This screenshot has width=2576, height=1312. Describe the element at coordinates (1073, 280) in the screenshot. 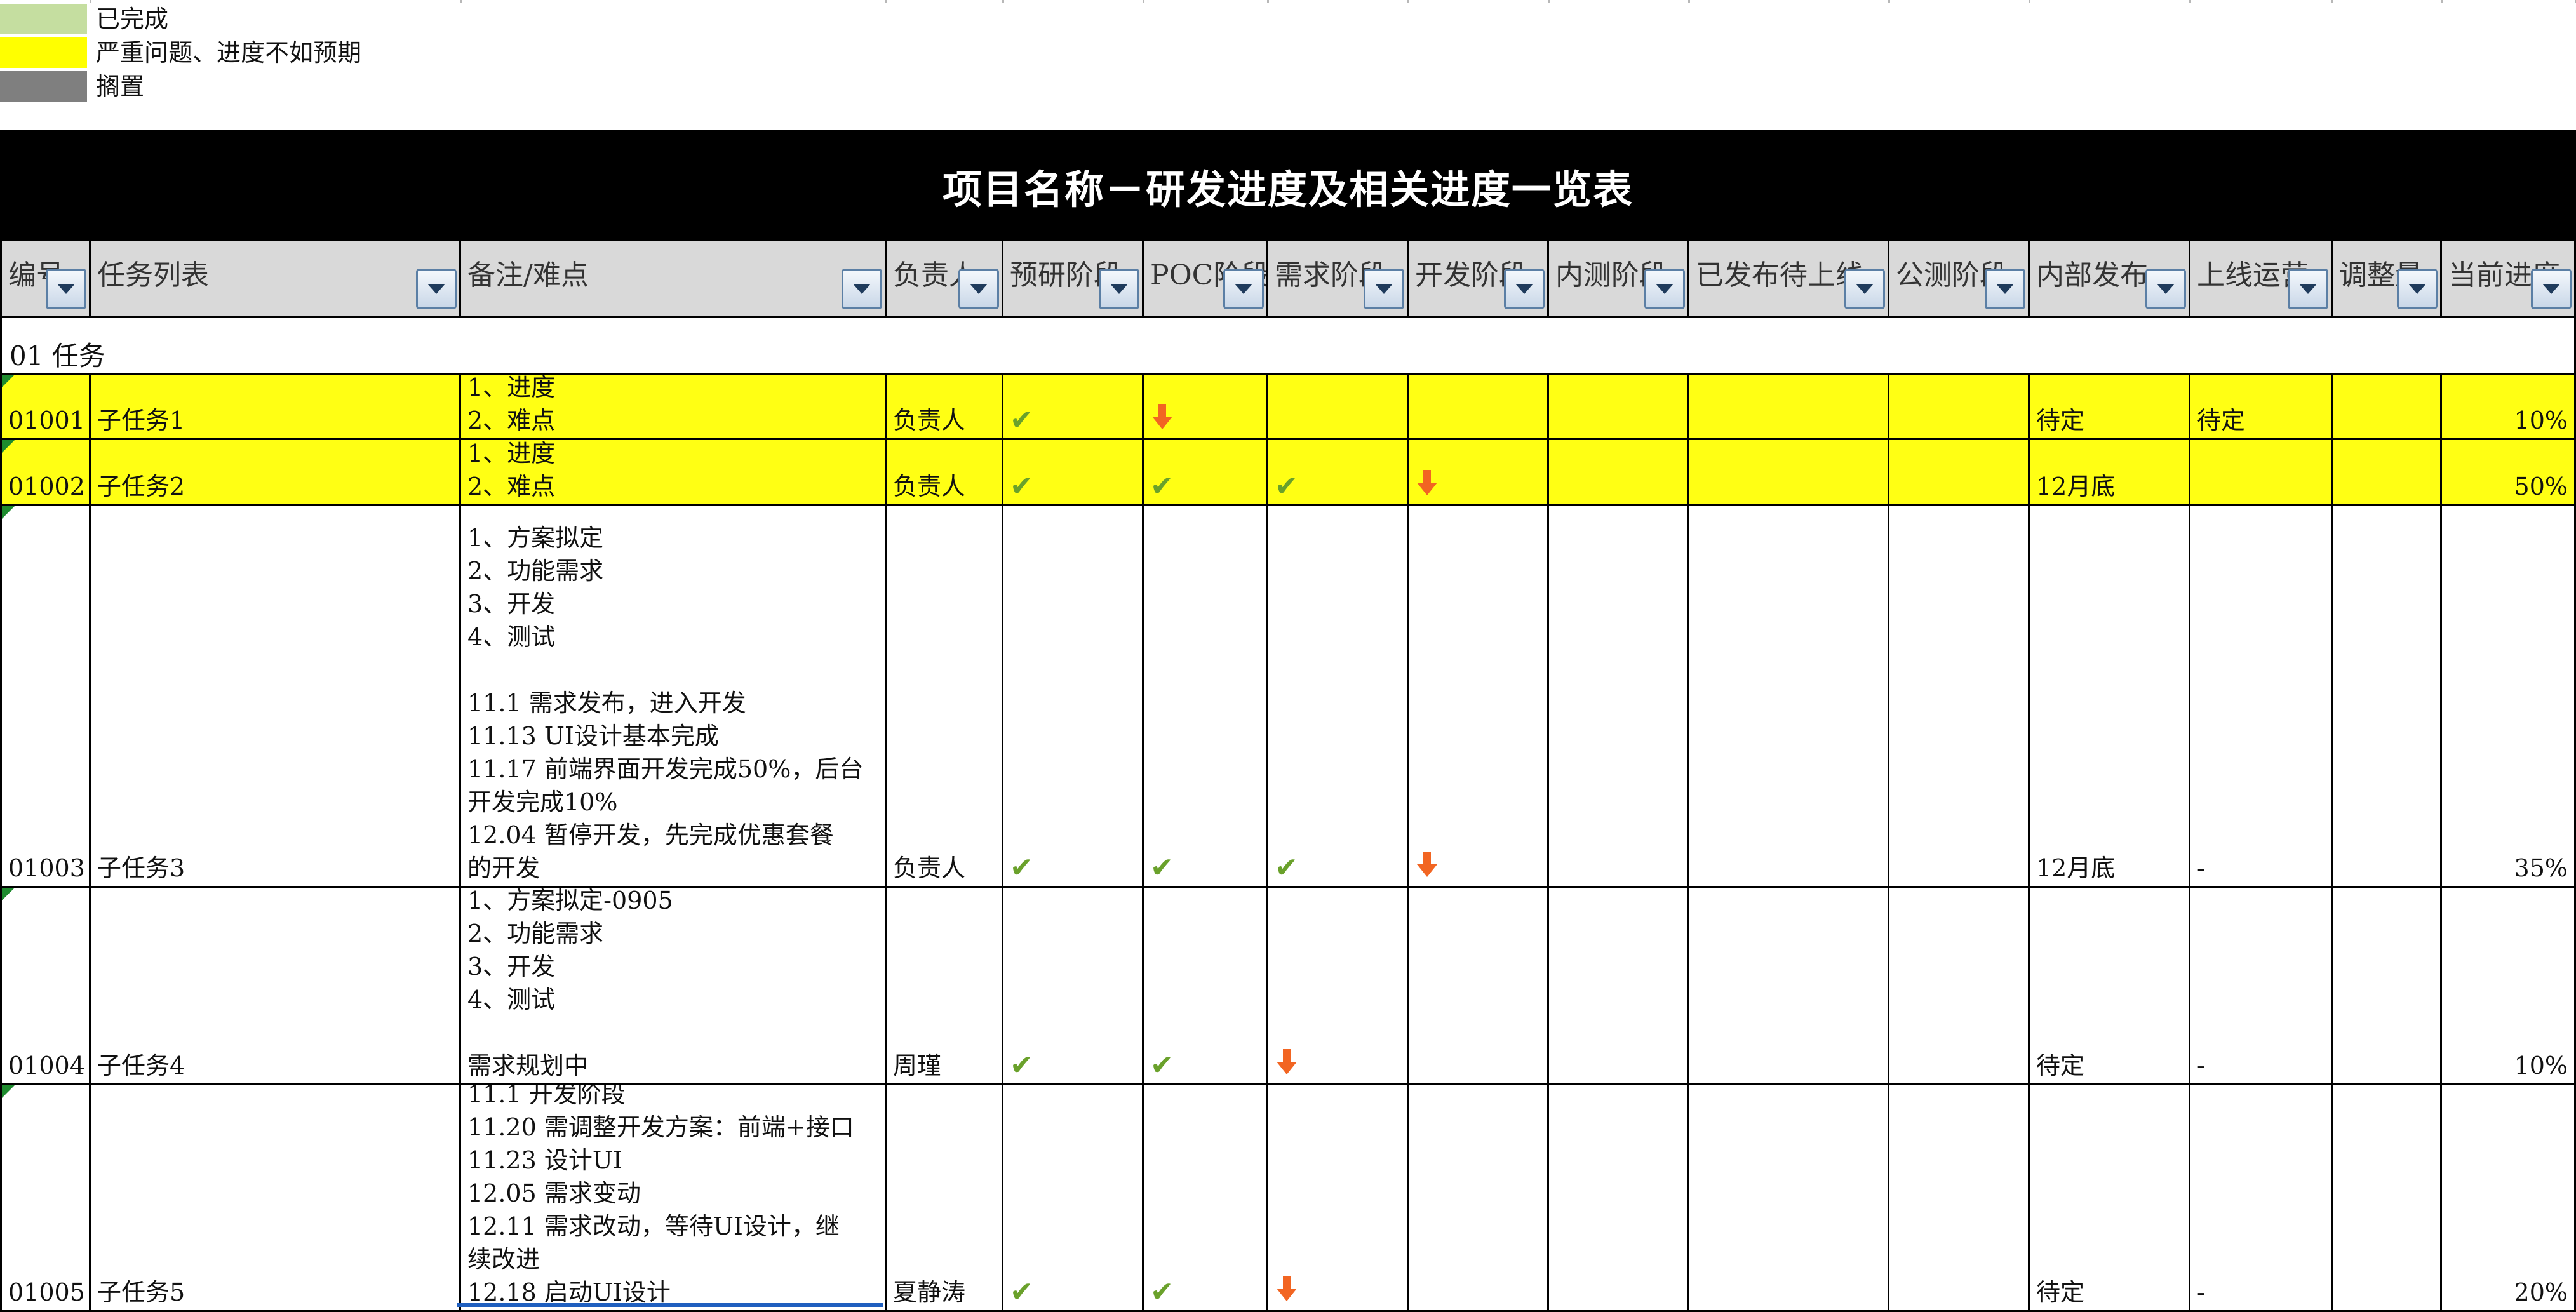

I see `column-header: 预研阶段` at that location.